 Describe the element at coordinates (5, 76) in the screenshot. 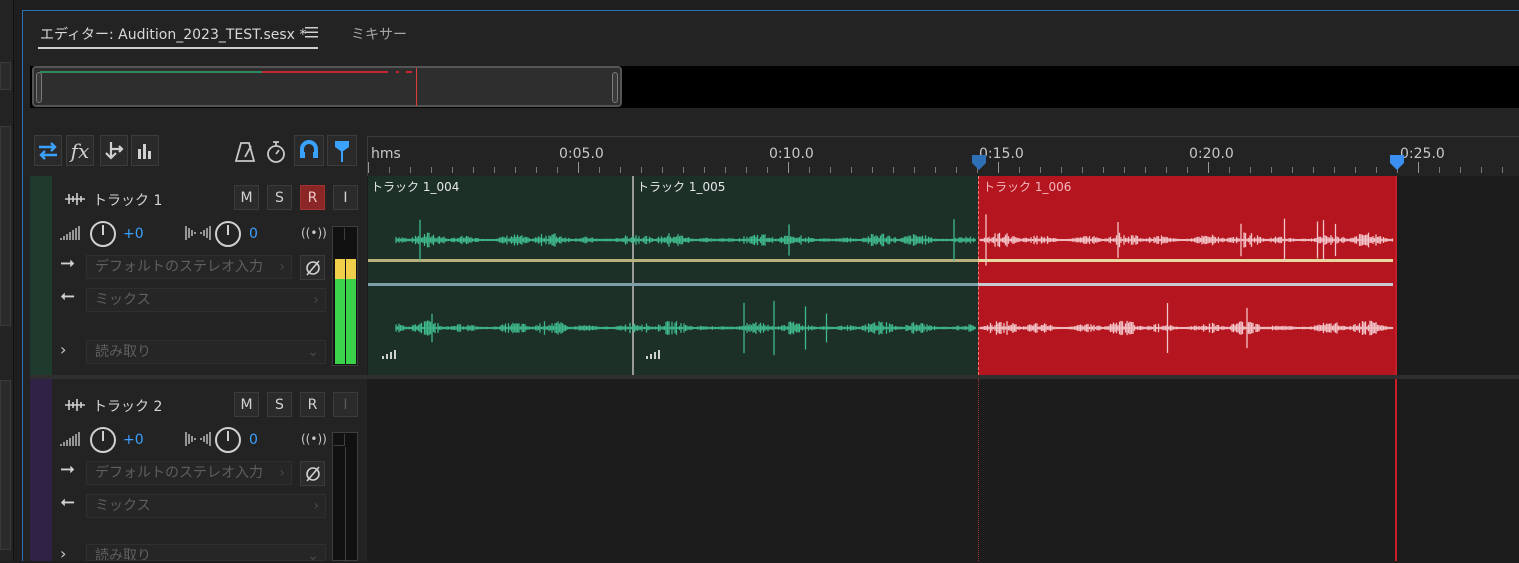

I see `adjacent-panel-control` at that location.